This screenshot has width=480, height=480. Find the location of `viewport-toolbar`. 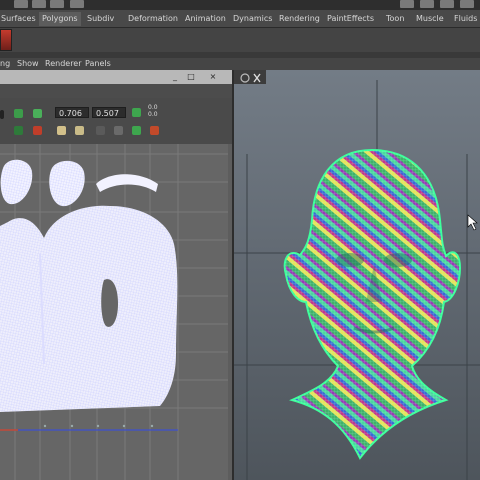

viewport-toolbar is located at coordinates (249, 77).